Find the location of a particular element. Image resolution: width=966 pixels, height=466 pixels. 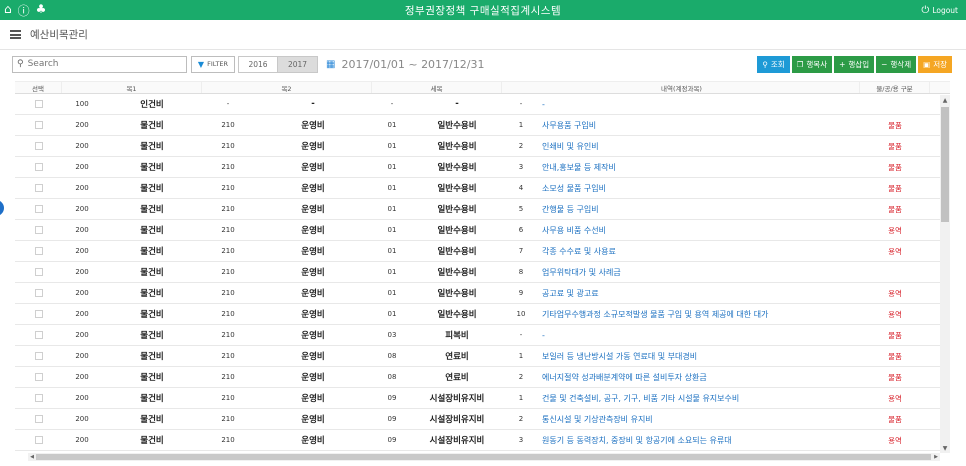

desc-no: 2 is located at coordinates (521, 146).